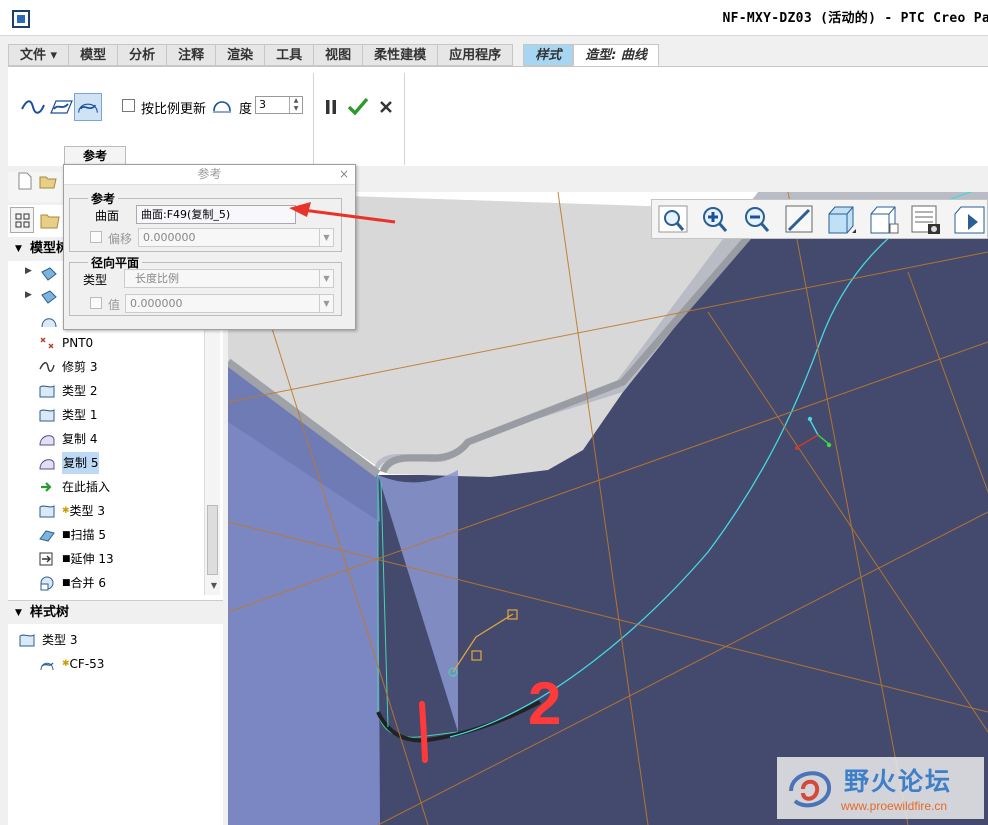 The height and width of the screenshot is (825, 988). Describe the element at coordinates (236, 237) in the screenshot. I see `offset-input: 0.000000 ▼` at that location.